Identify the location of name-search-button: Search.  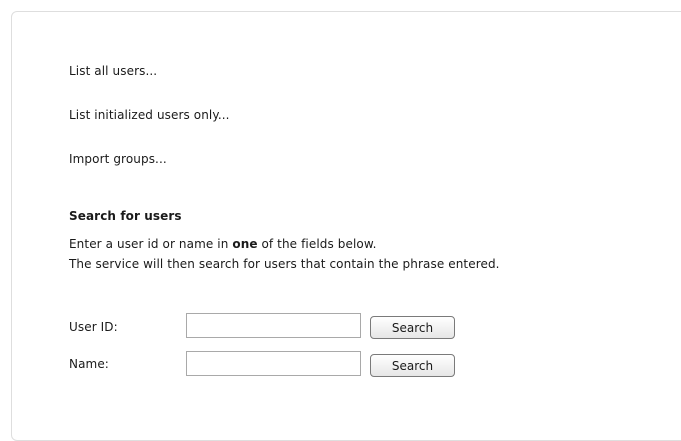
(412, 365).